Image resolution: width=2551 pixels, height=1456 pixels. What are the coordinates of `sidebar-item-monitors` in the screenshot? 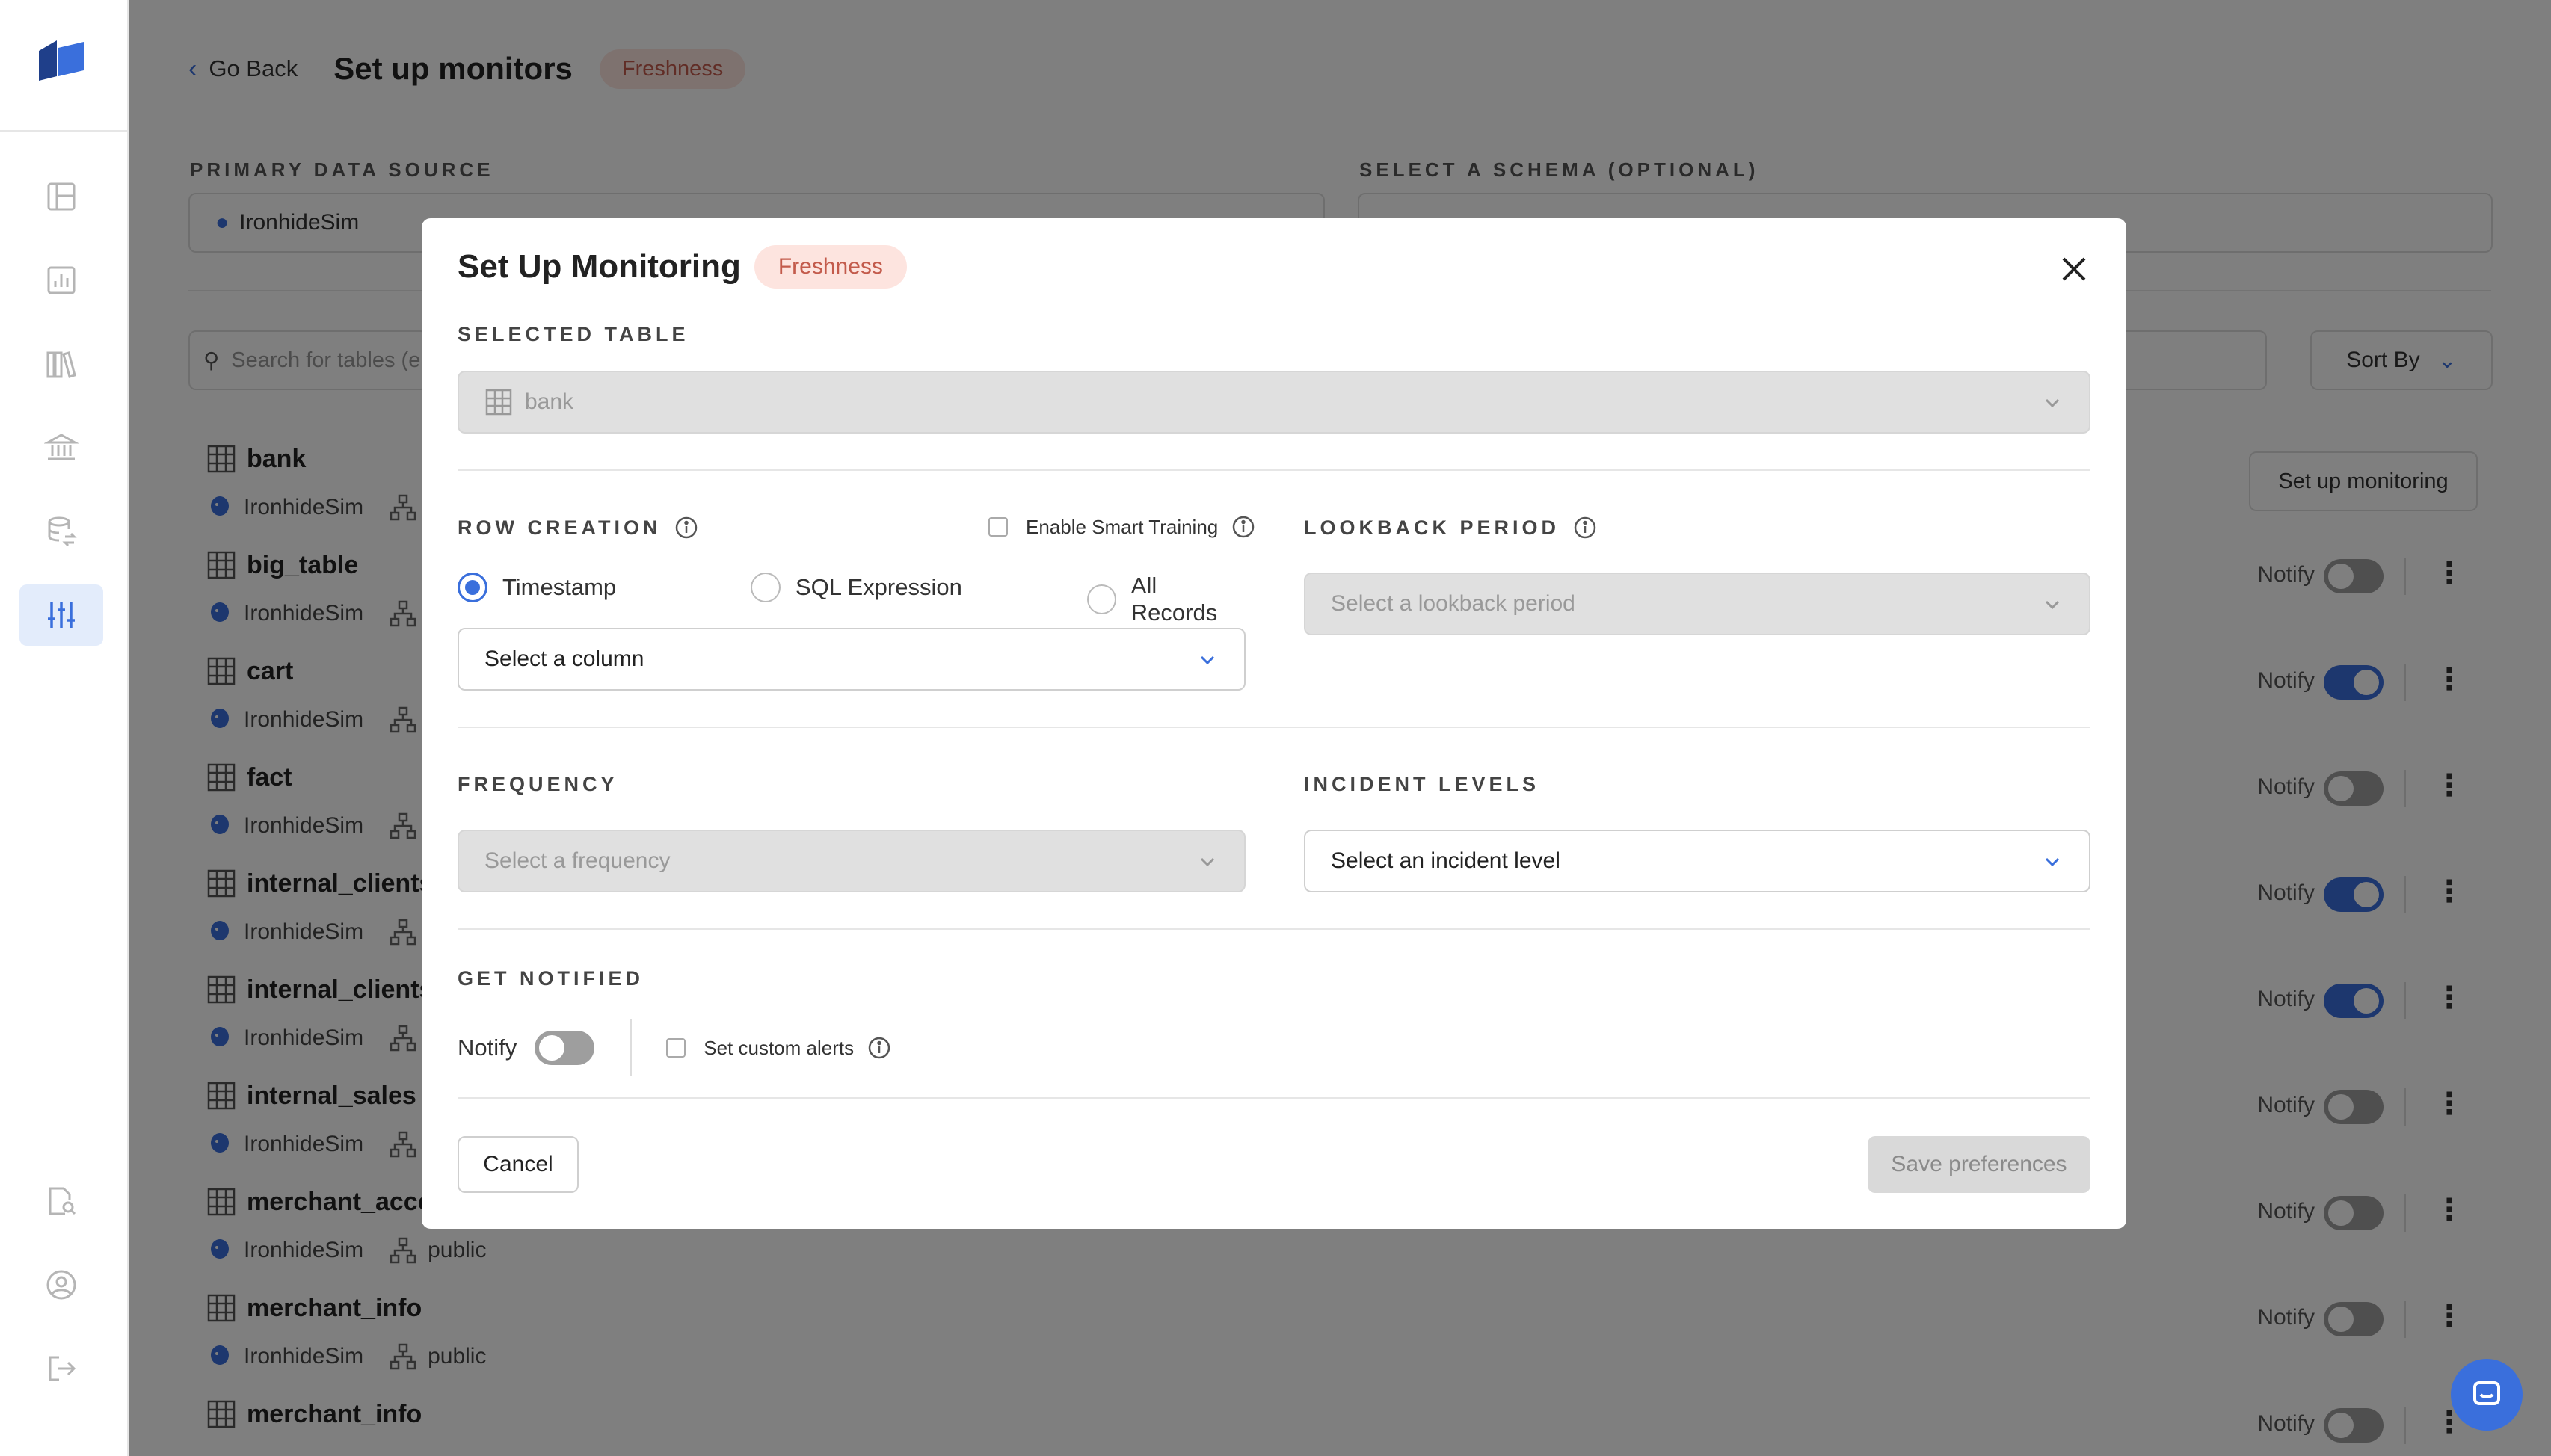 It's located at (61, 615).